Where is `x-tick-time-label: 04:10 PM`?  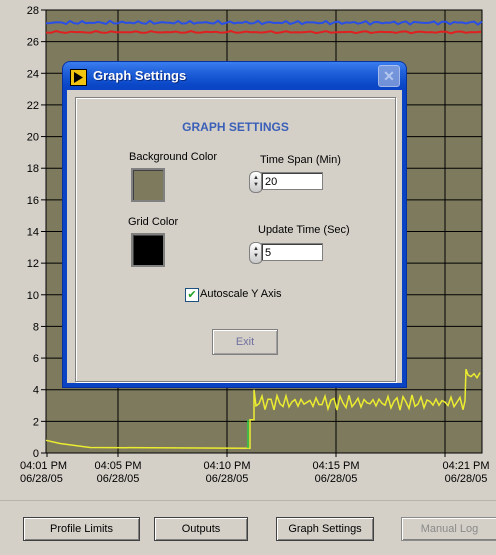 x-tick-time-label: 04:10 PM is located at coordinates (226, 466).